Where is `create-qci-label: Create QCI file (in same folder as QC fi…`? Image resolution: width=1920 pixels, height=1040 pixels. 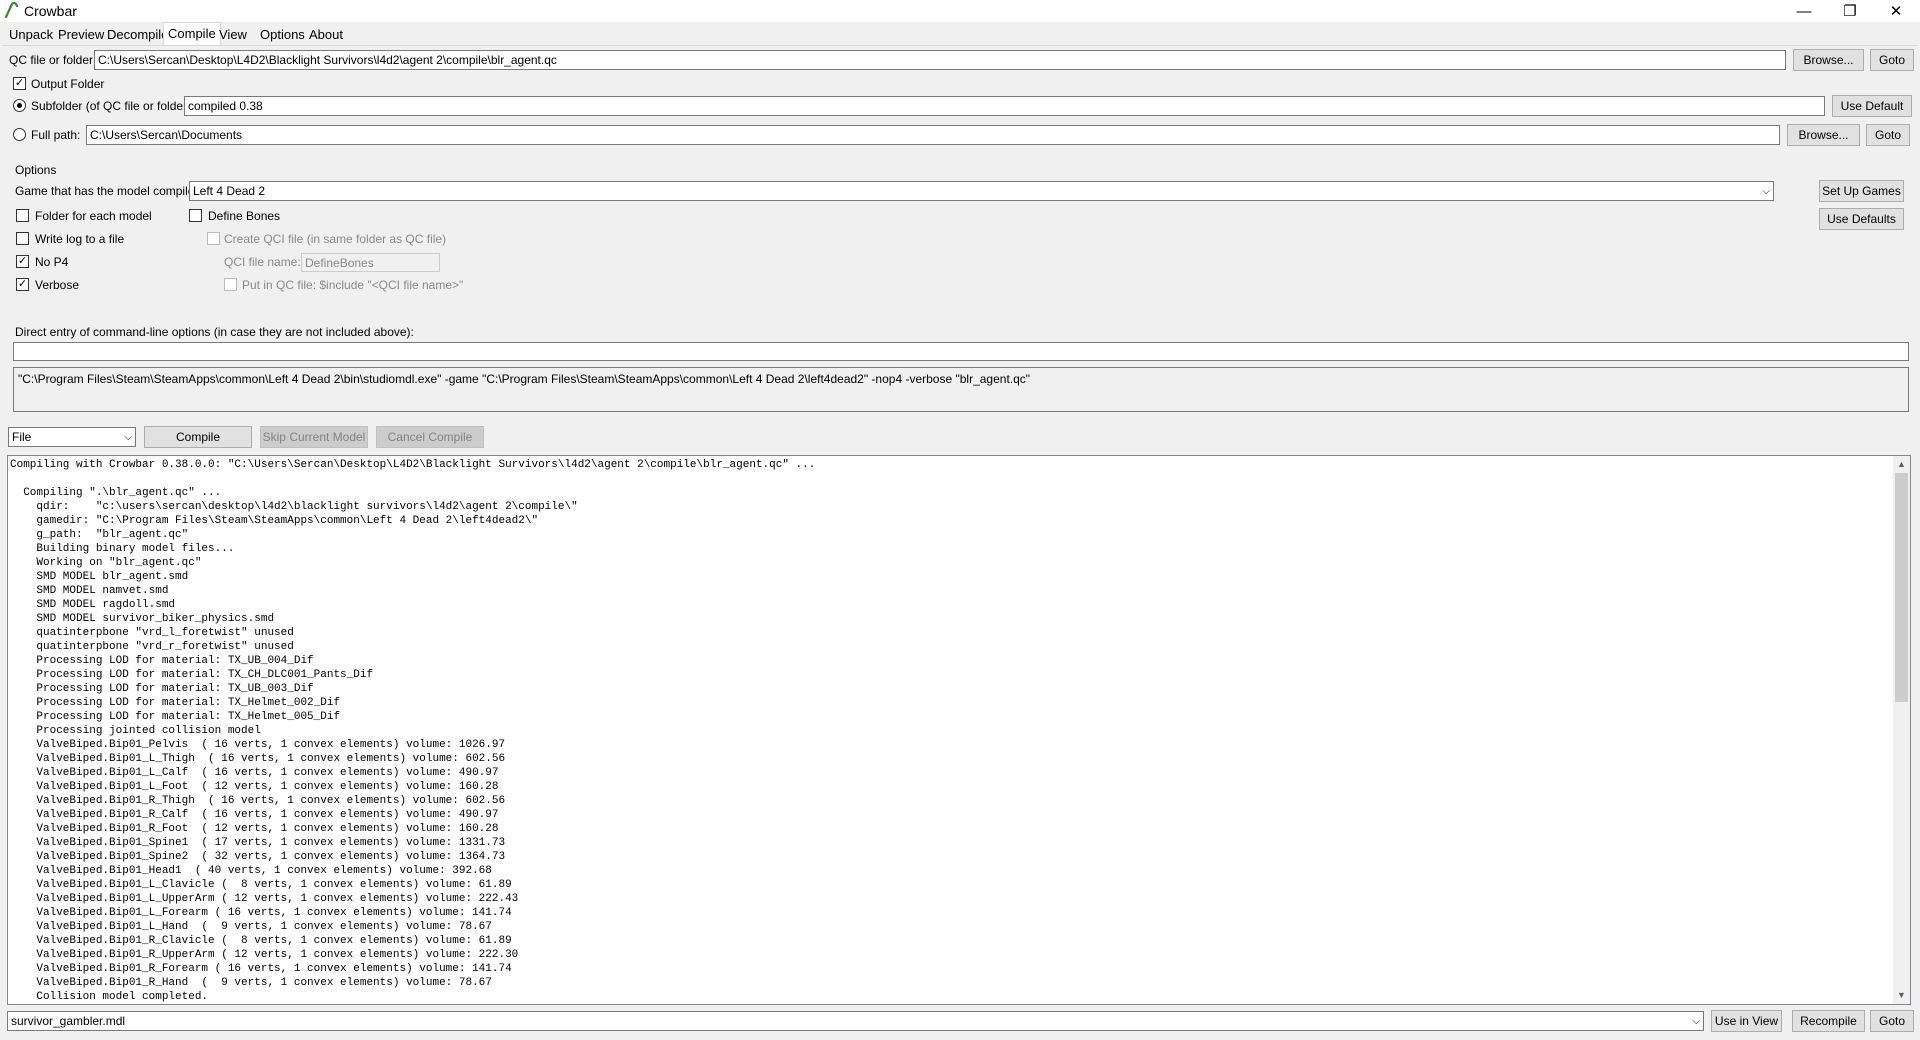 create-qci-label: Create QCI file (in same folder as QC fi… is located at coordinates (335, 239).